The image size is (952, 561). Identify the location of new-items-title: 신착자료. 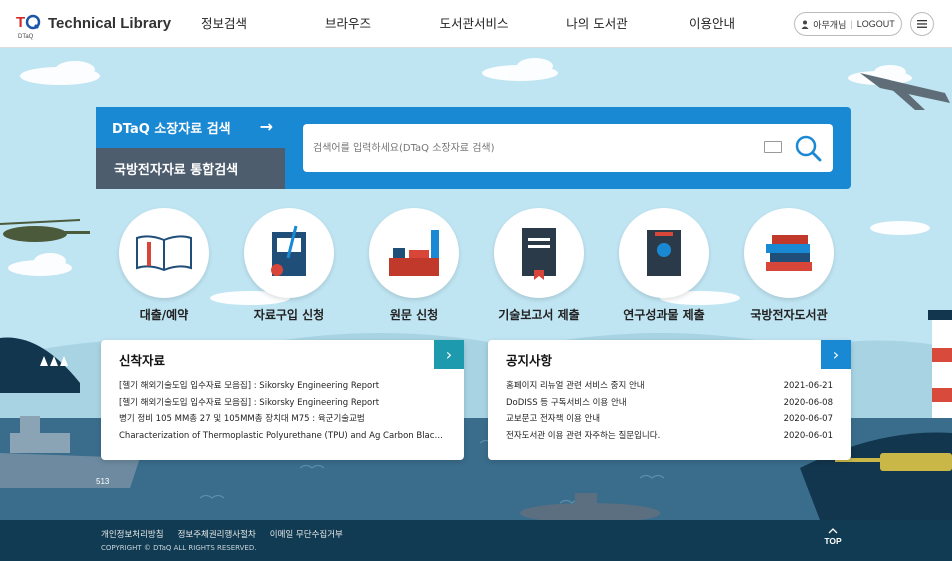
(142, 360).